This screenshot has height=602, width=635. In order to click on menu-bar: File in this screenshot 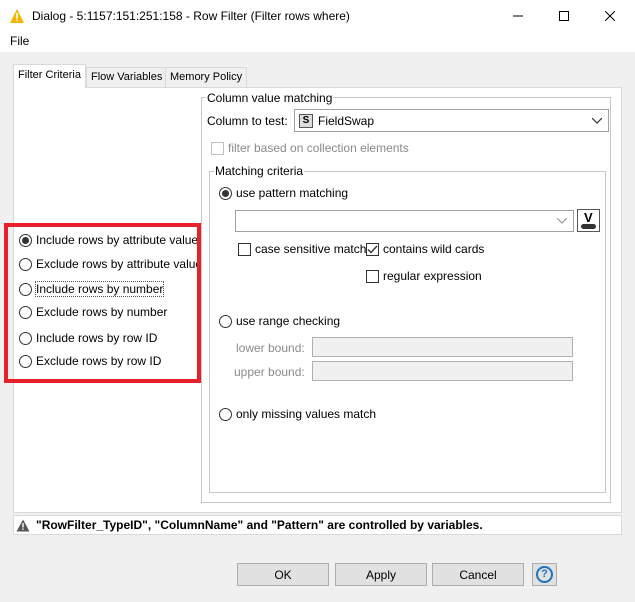, I will do `click(317, 42)`.